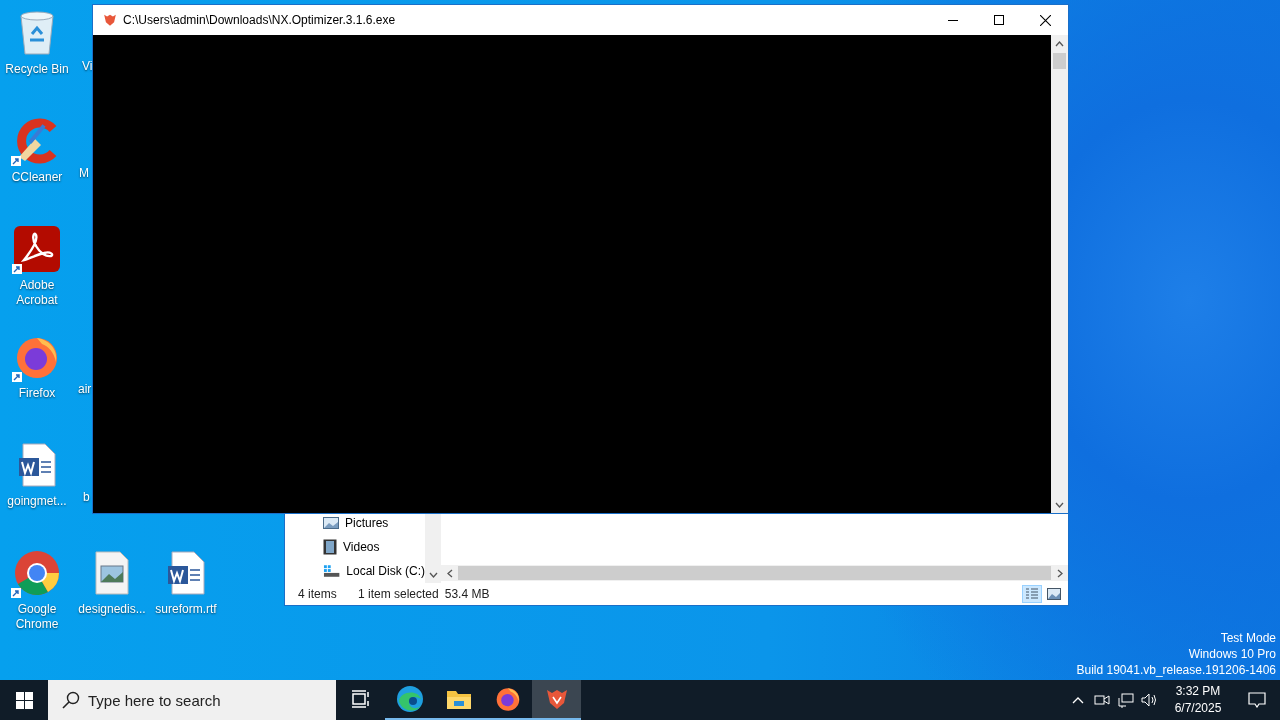 The image size is (1280, 720). I want to click on nav-item: Pictures, so click(367, 523).